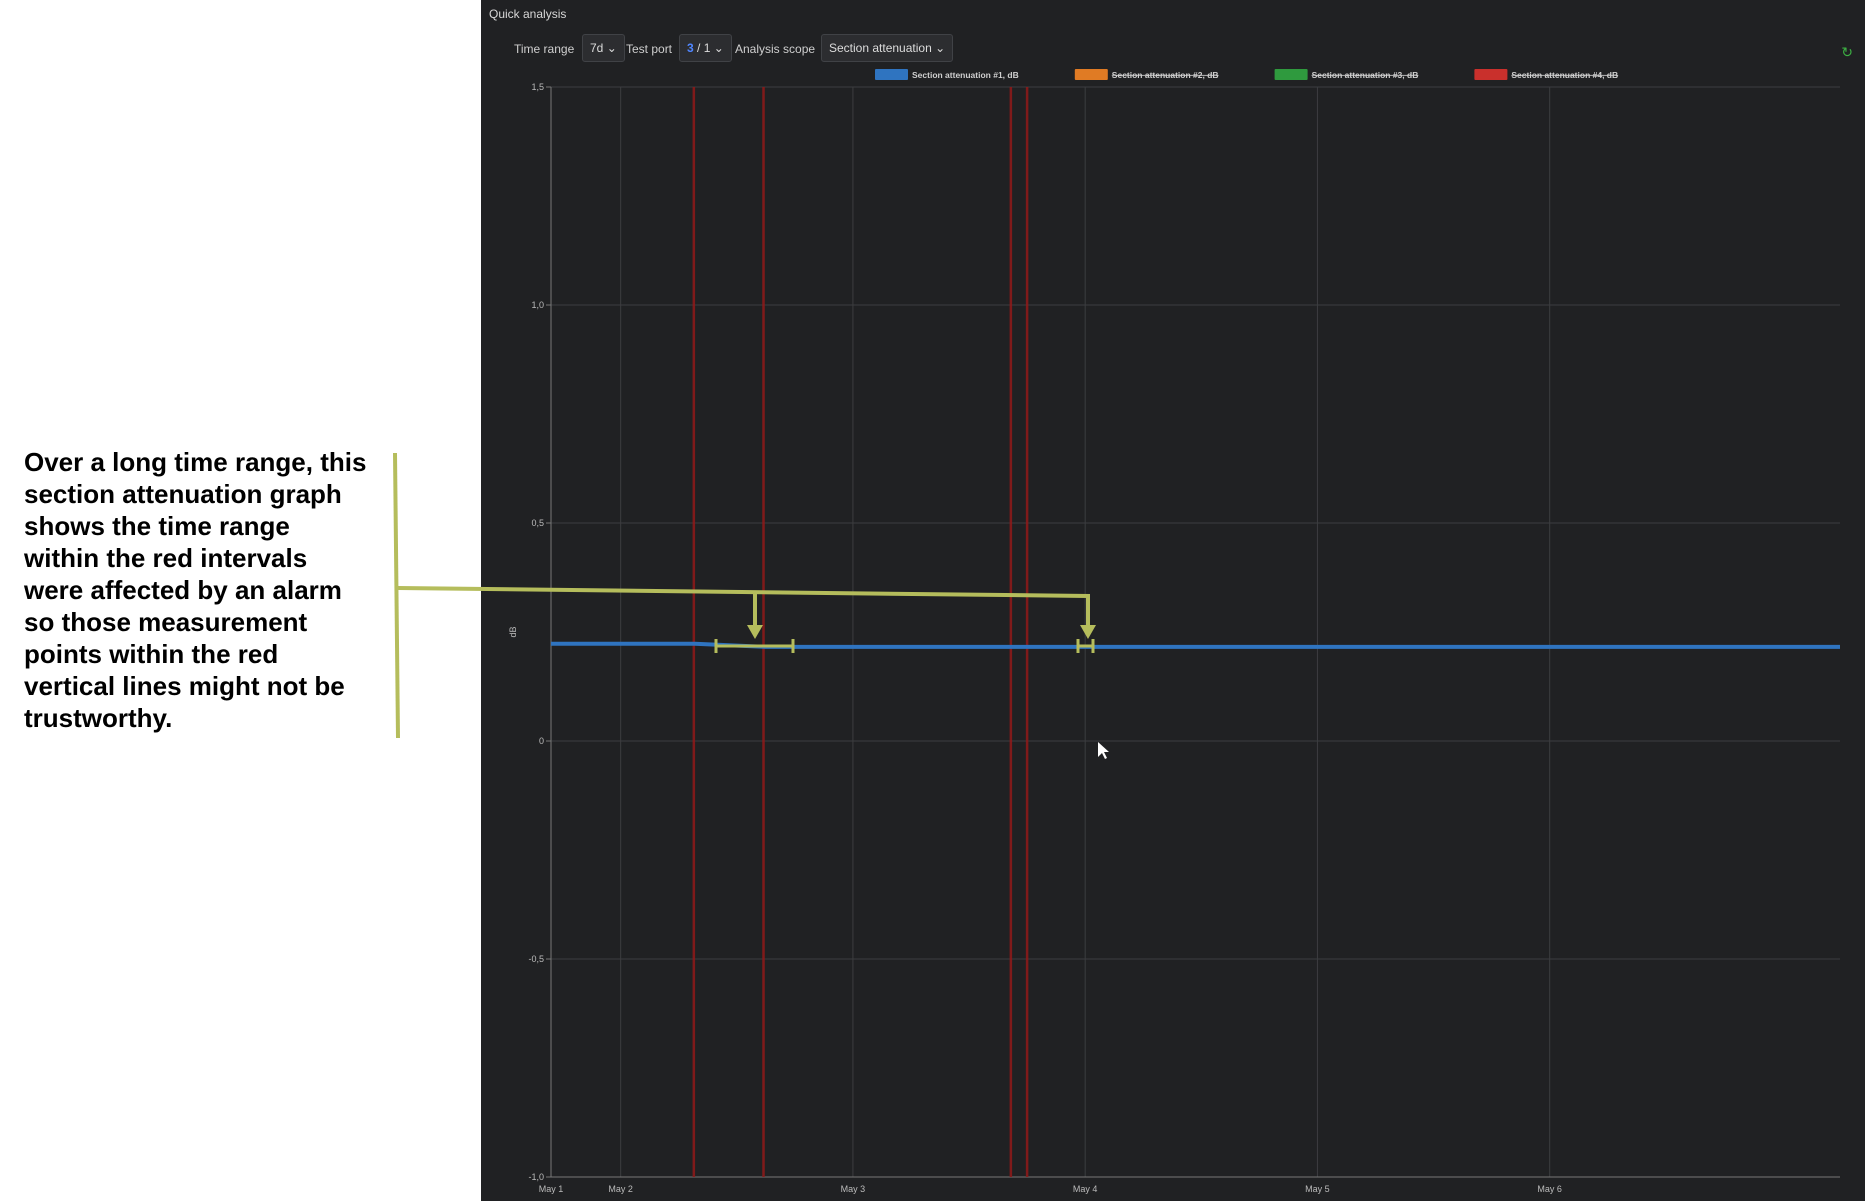 Image resolution: width=1865 pixels, height=1201 pixels. What do you see at coordinates (537, 523) in the screenshot?
I see `y-tick-label: 0,5` at bounding box center [537, 523].